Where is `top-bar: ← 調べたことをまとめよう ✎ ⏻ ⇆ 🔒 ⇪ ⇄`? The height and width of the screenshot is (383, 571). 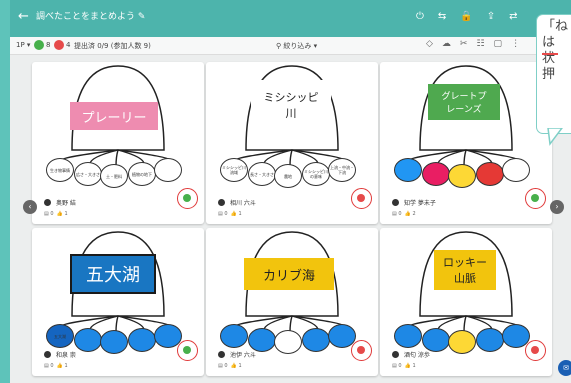 top-bar: ← 調べたことをまとめよう ✎ ⏻ ⇆ 🔒 ⇪ ⇄ is located at coordinates (290, 18).